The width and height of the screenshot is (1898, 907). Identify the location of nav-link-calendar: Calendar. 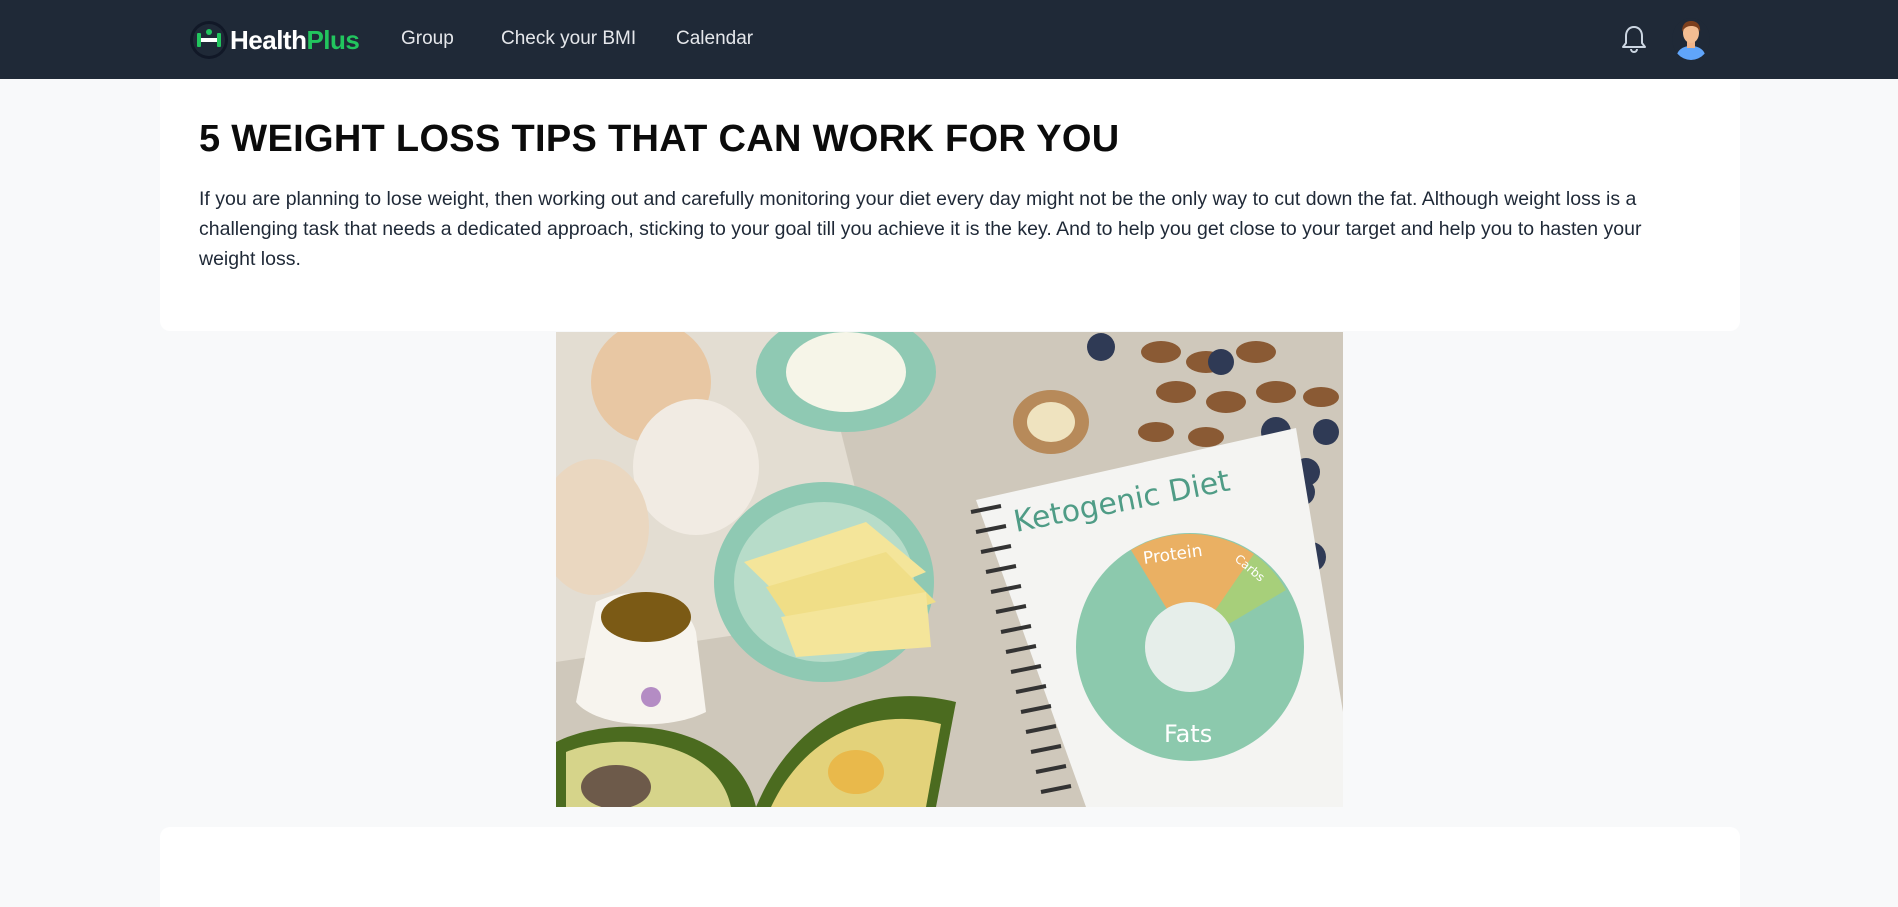
(714, 39).